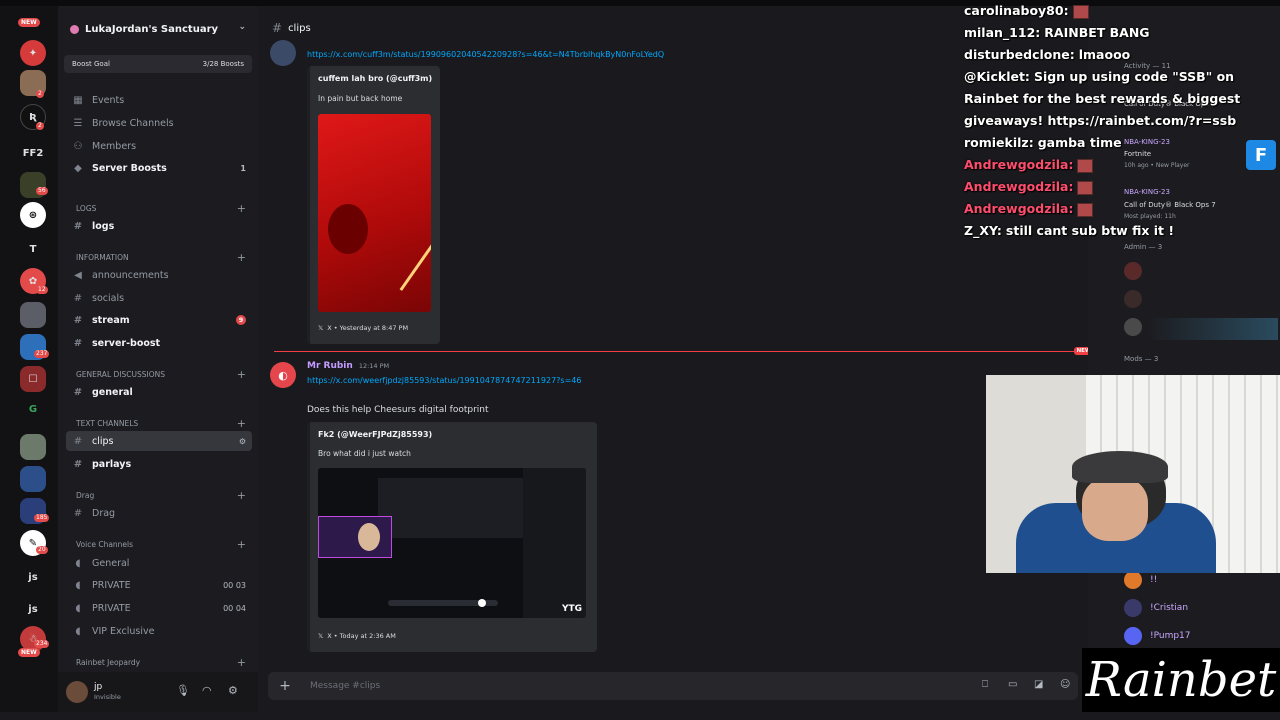 Image resolution: width=1280 pixels, height=720 pixels. I want to click on boost-goal-bar: Boost Goal 3/28 Boosts, so click(158, 64).